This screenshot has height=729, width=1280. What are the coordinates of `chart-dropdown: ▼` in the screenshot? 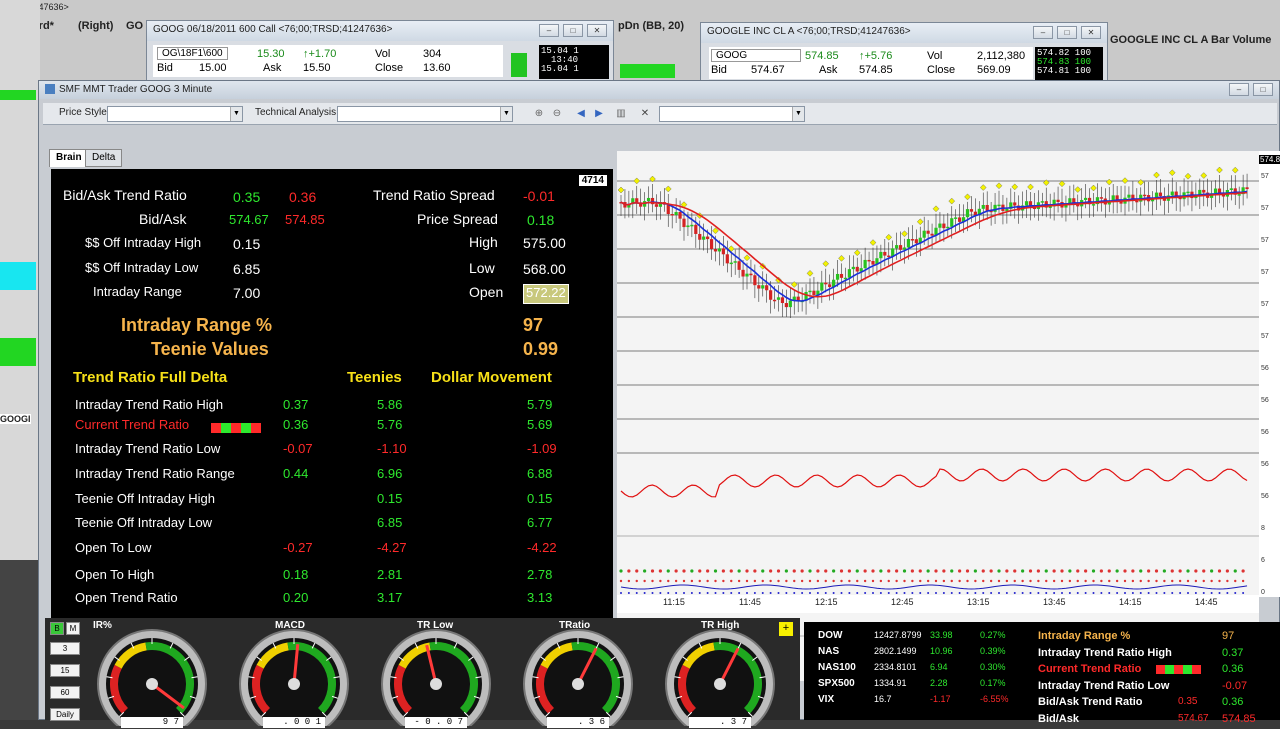 It's located at (732, 114).